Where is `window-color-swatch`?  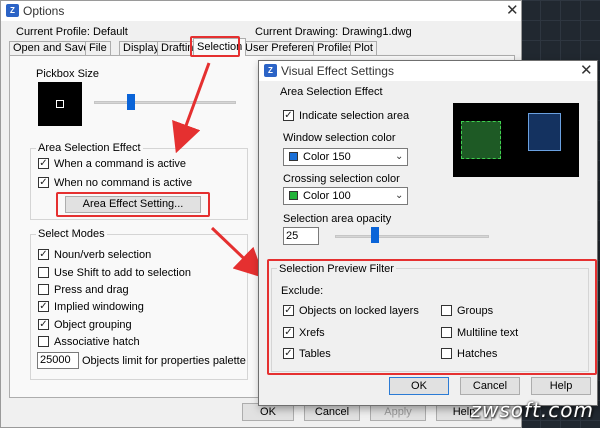
window-color-swatch is located at coordinates (293, 156).